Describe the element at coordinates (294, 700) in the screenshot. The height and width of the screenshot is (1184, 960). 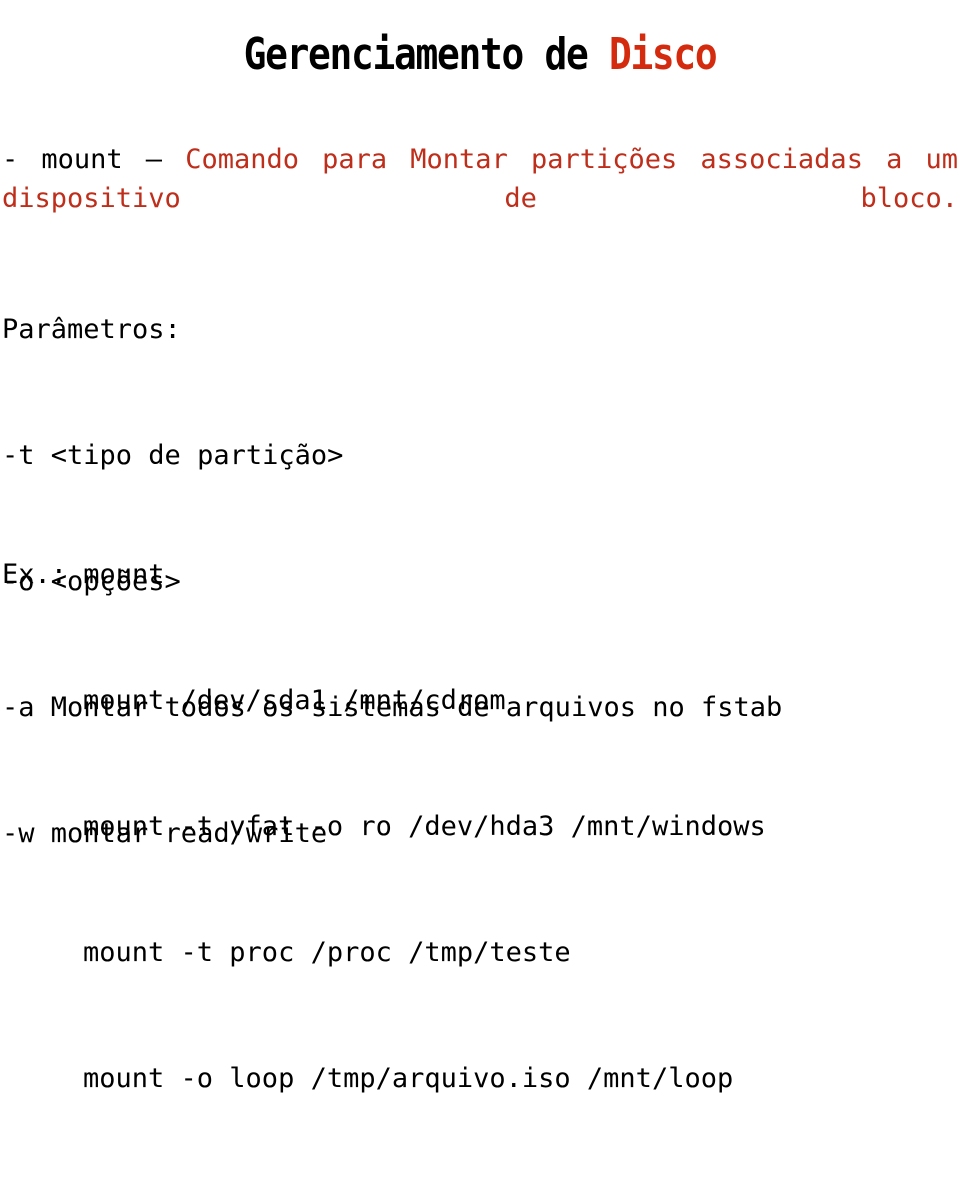
I see `example-command-mount-sda1: mount /dev/sda1 /mnt/cdrom` at that location.